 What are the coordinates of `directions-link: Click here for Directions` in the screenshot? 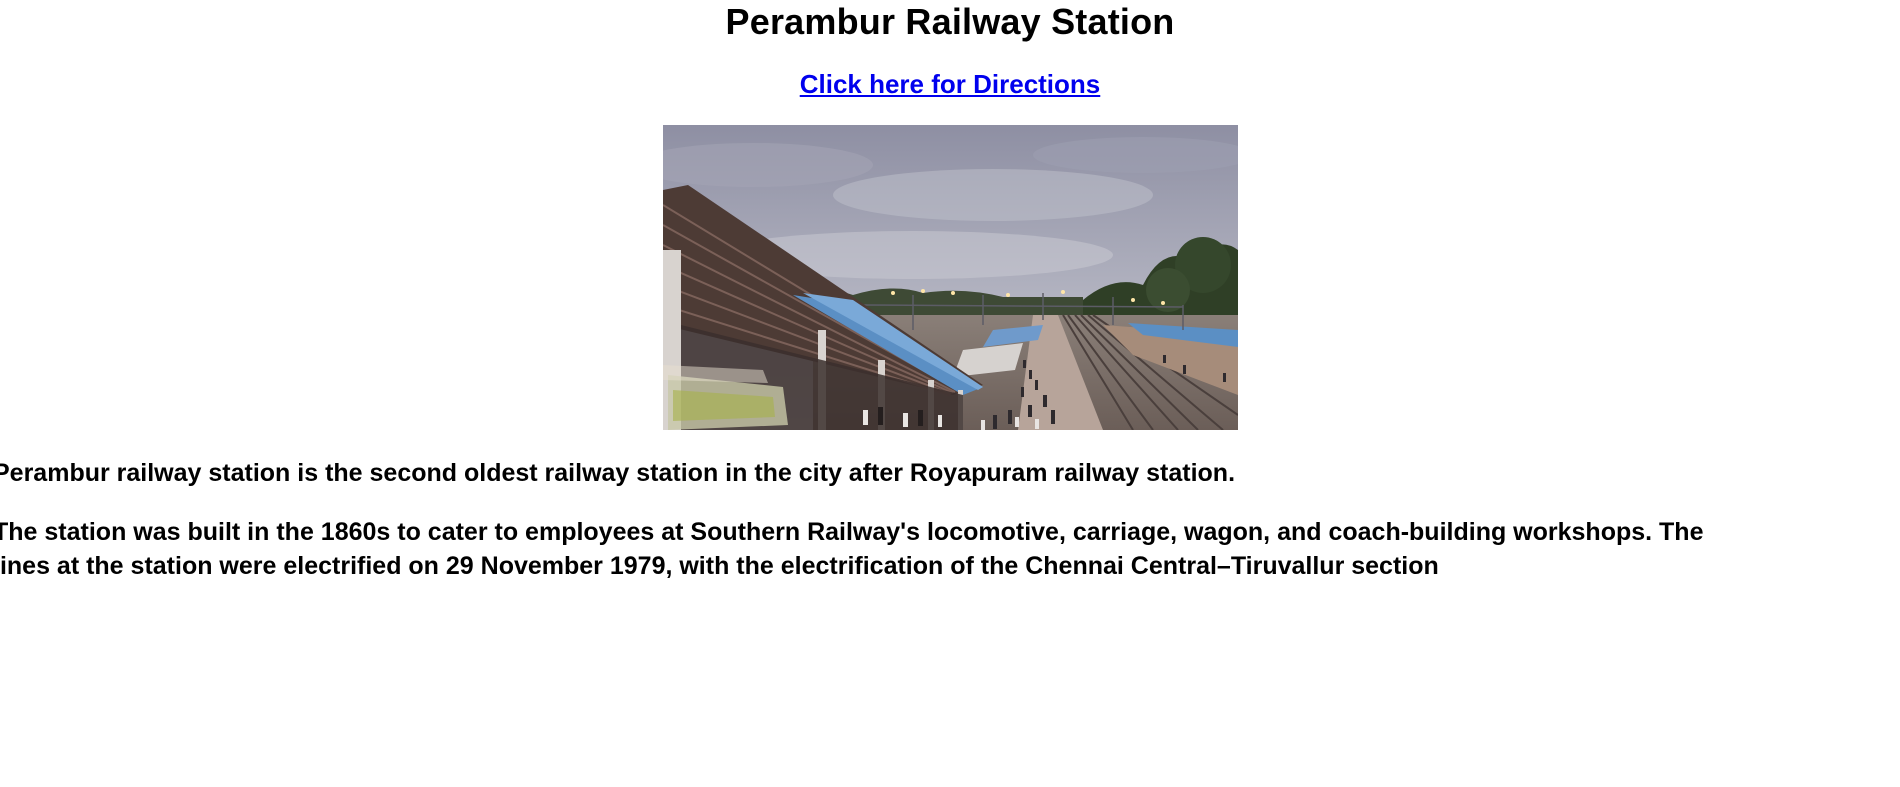 It's located at (950, 84).